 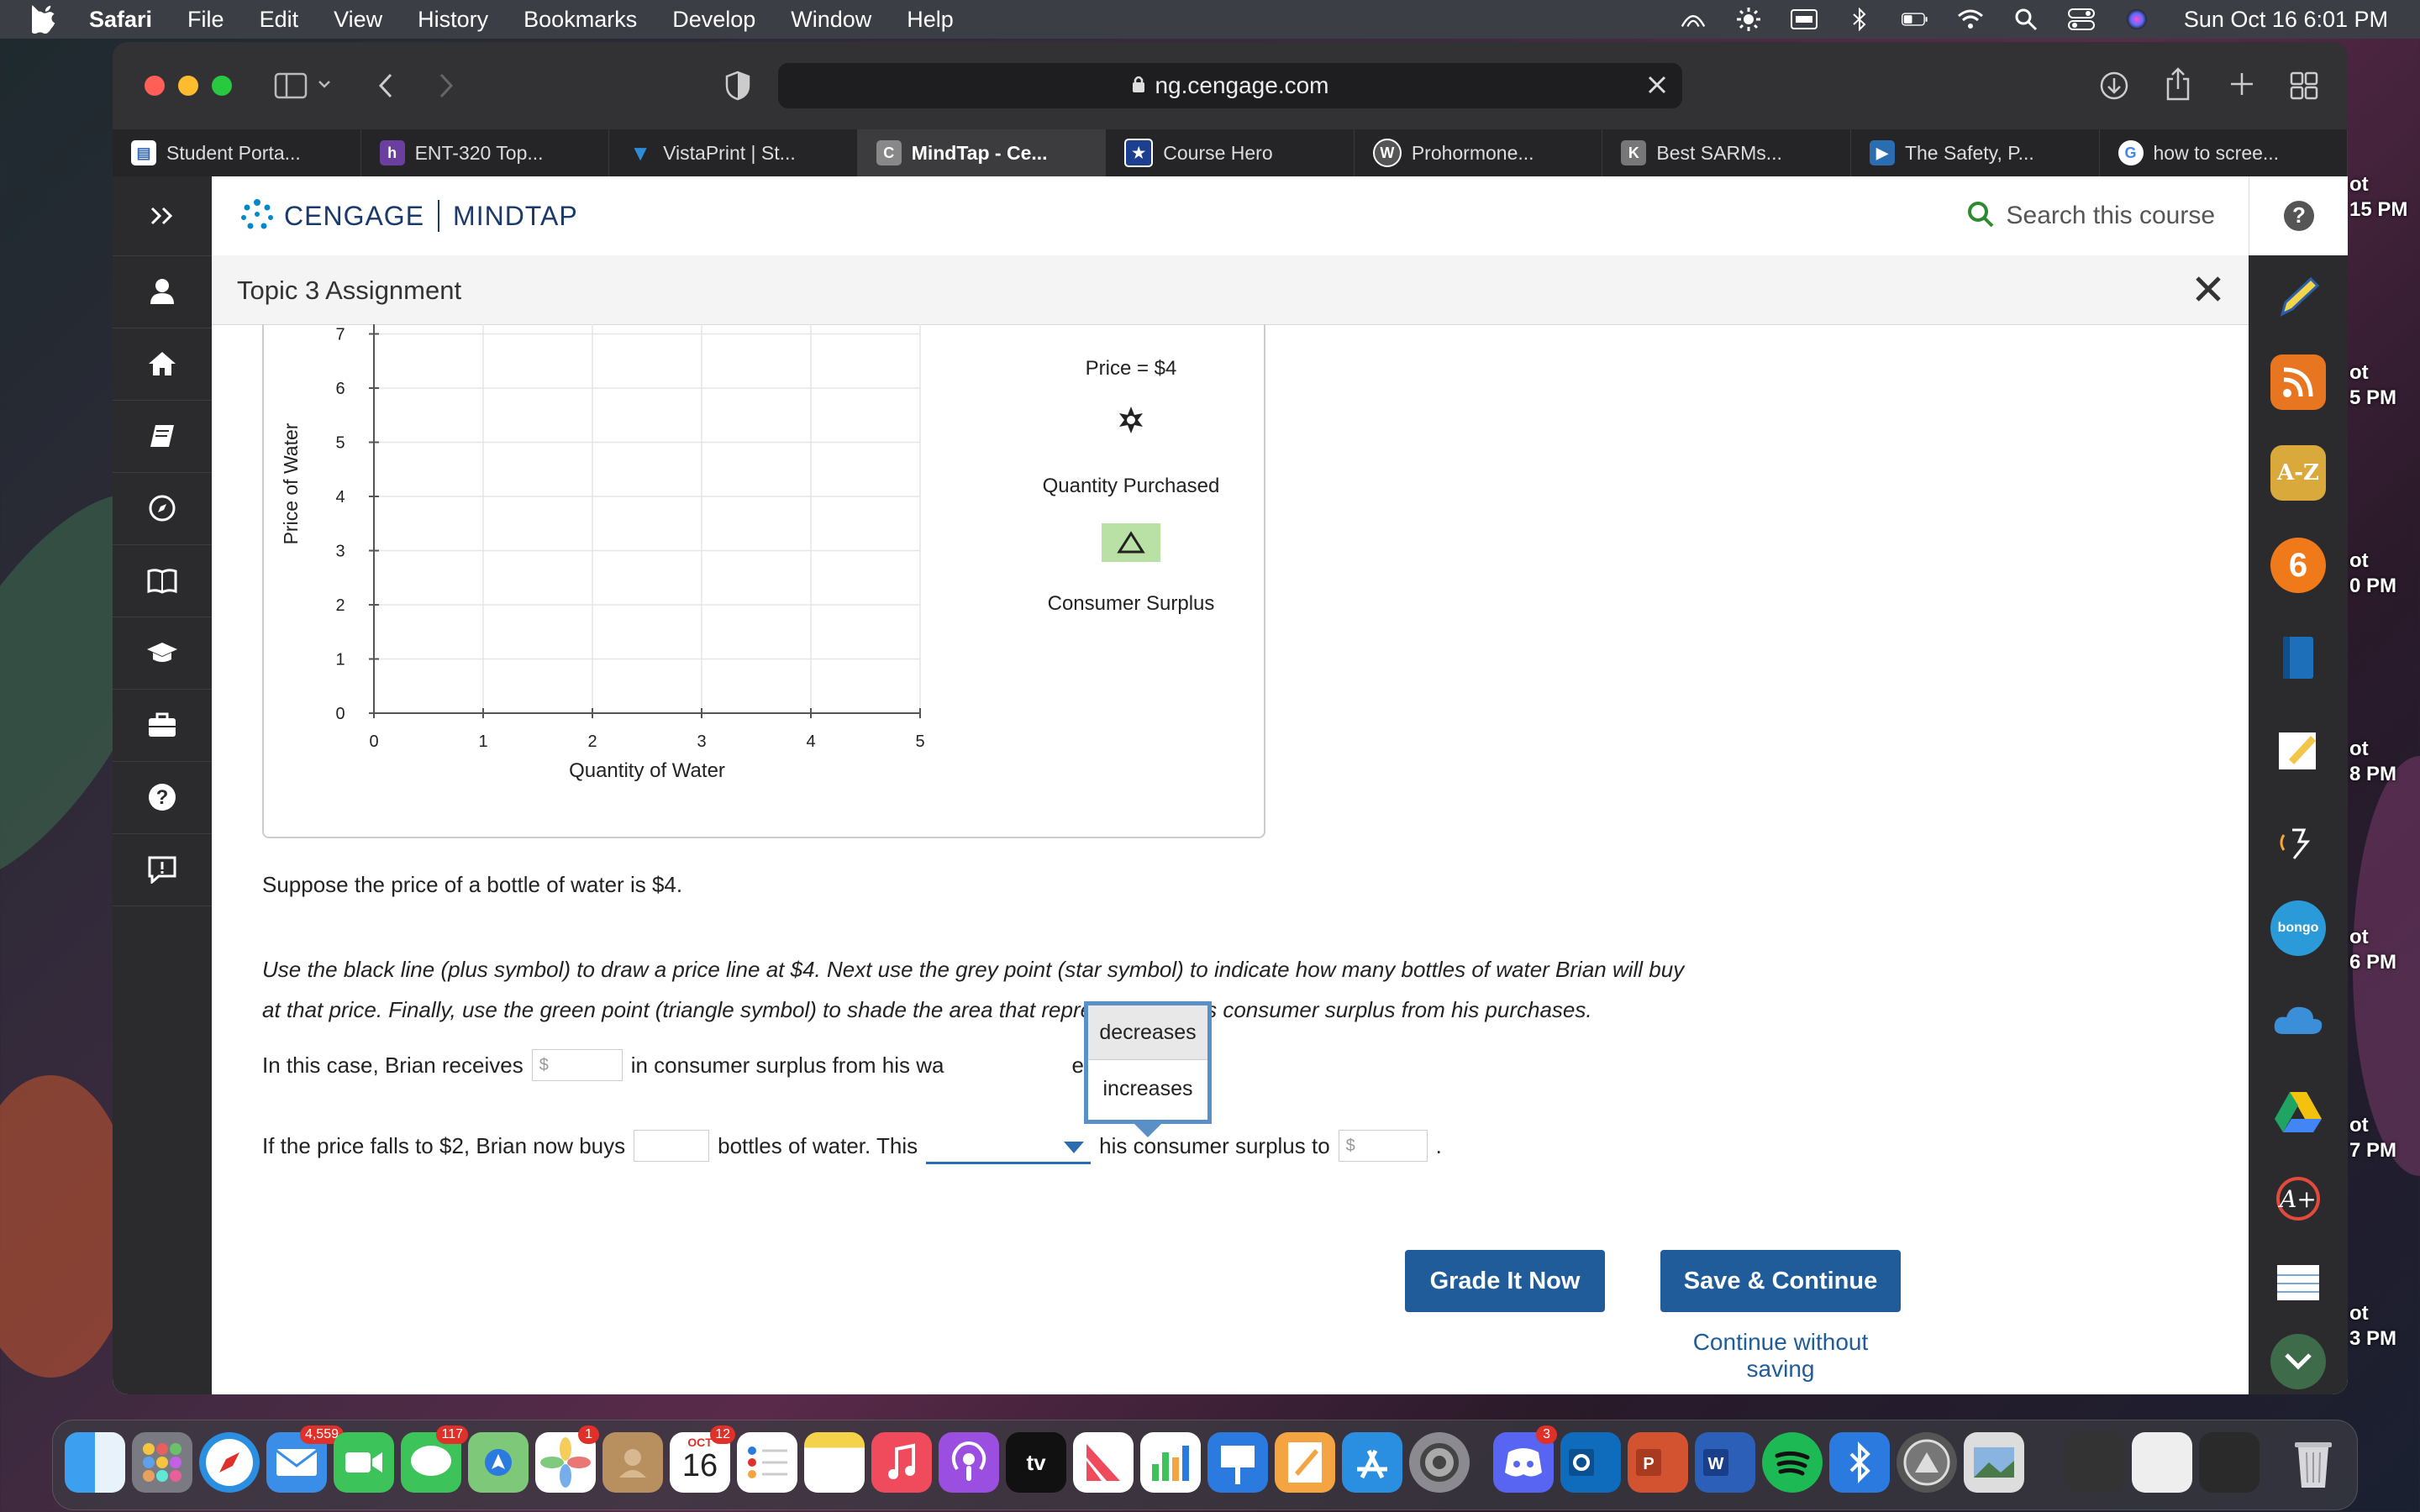 What do you see at coordinates (1657, 87) in the screenshot?
I see `clear-url-icon` at bounding box center [1657, 87].